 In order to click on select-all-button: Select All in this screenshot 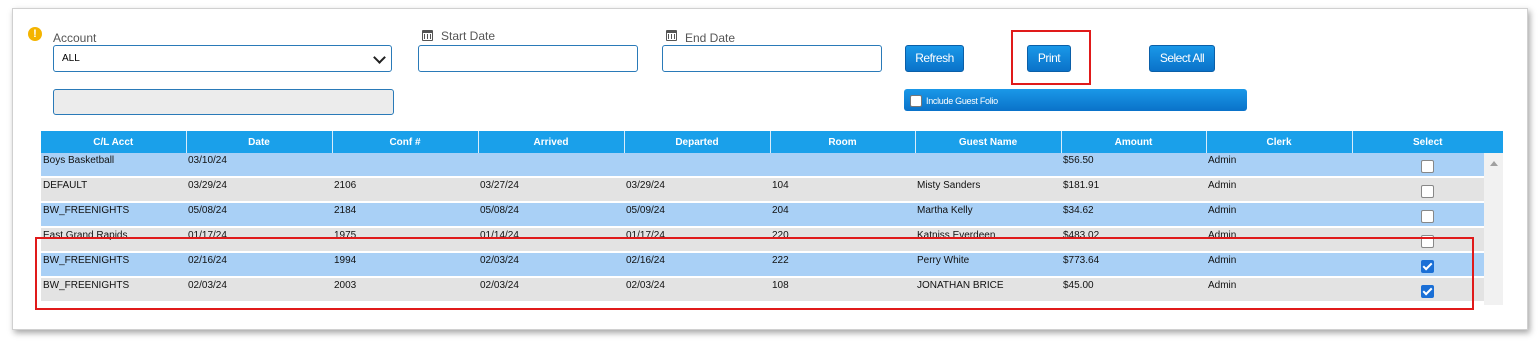, I will do `click(1182, 58)`.